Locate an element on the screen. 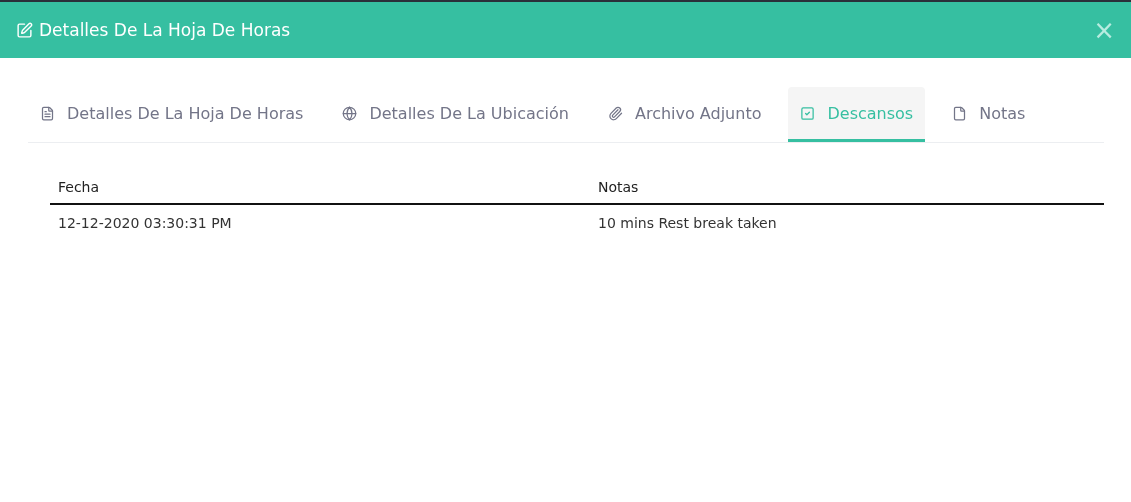 Image resolution: width=1131 pixels, height=502 pixels. tab: Detalles De La Hoja De Horas is located at coordinates (172, 114).